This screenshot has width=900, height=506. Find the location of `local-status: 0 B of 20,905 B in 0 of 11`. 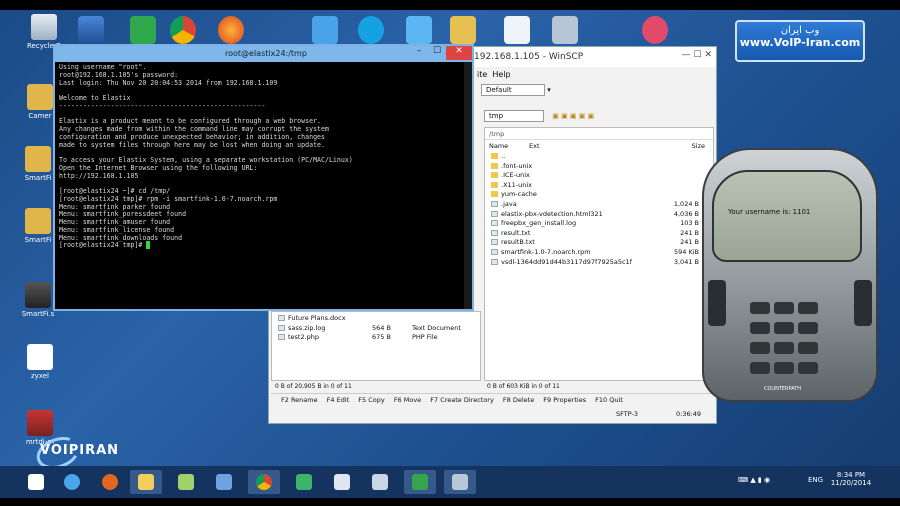

local-status: 0 B of 20,905 B in 0 of 11 is located at coordinates (313, 386).